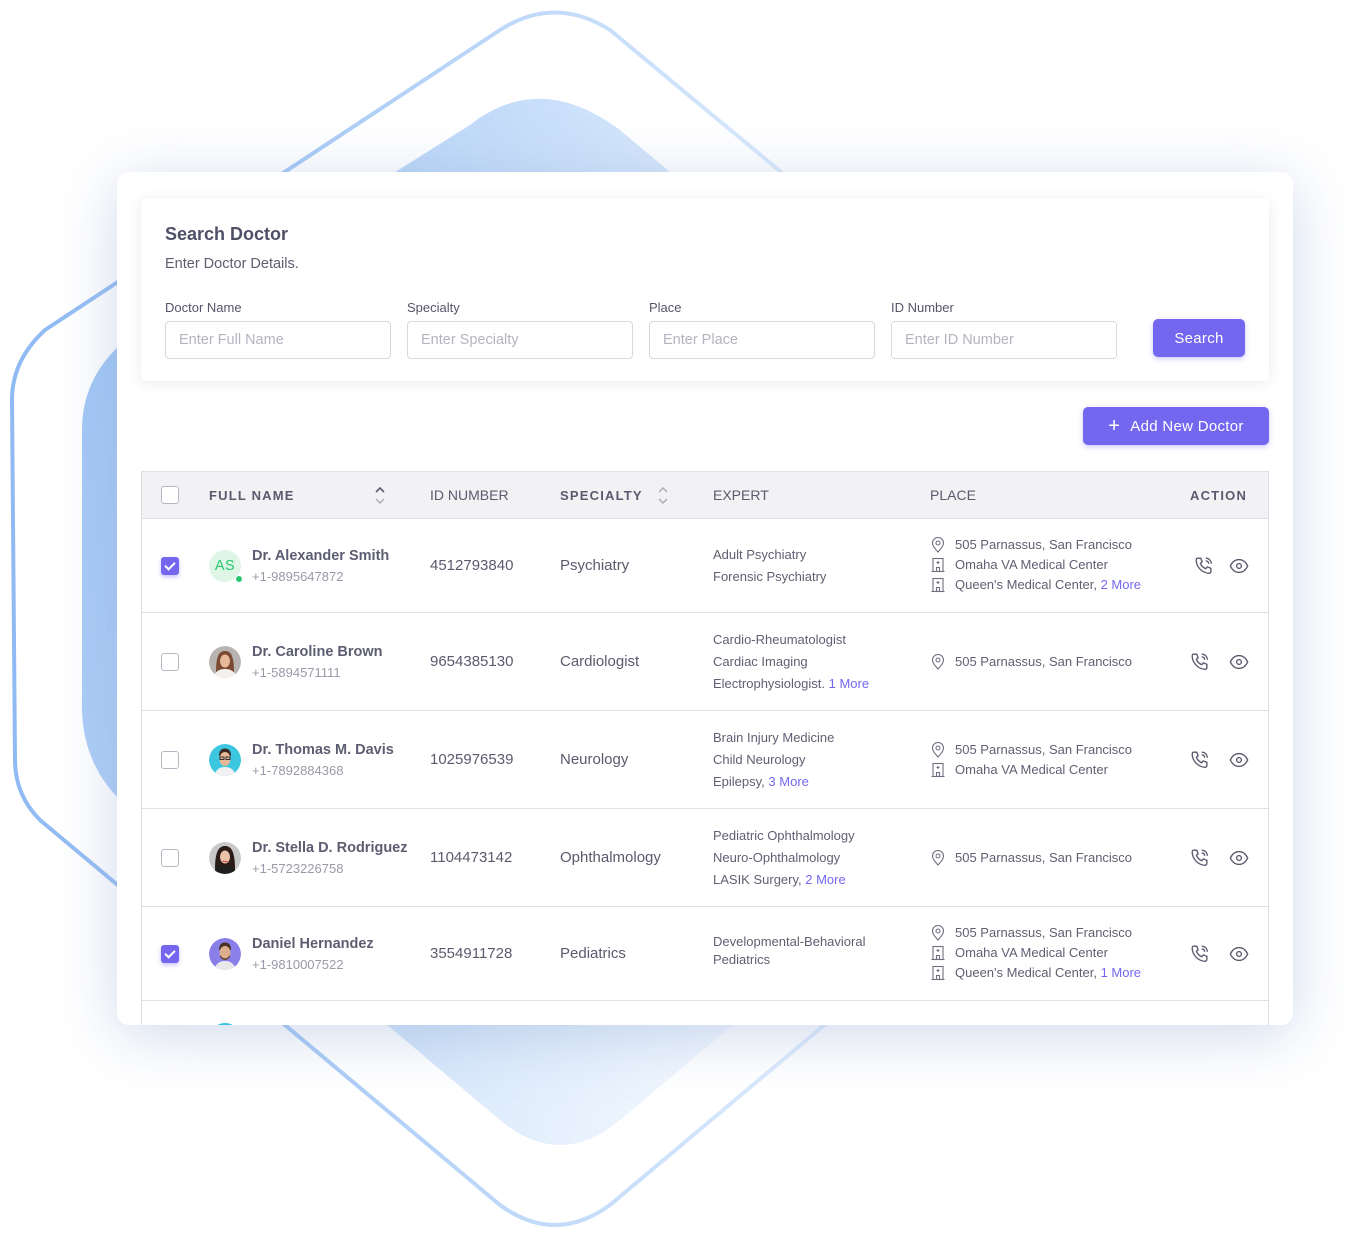 This screenshot has width=1372, height=1240. Describe the element at coordinates (762, 340) in the screenshot. I see `place-input` at that location.